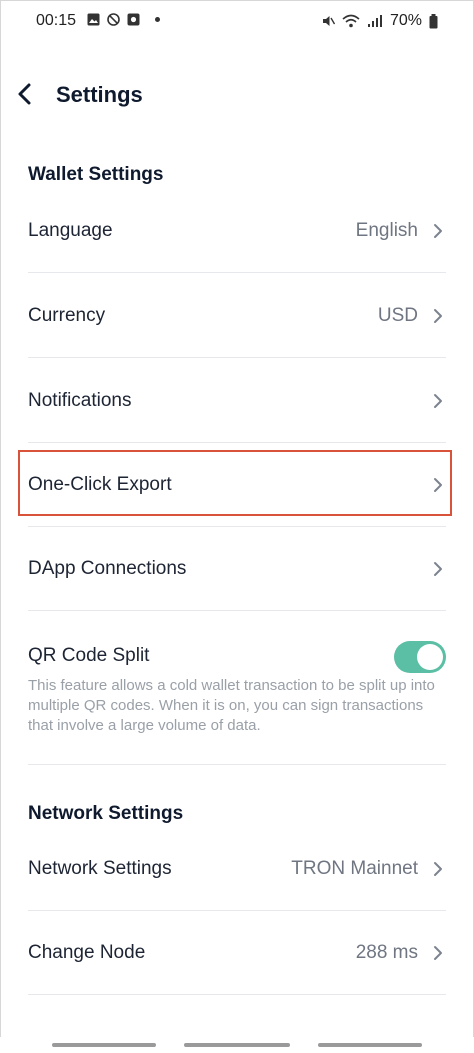 The height and width of the screenshot is (1053, 474). I want to click on battery-percent: 70%, so click(405, 20).